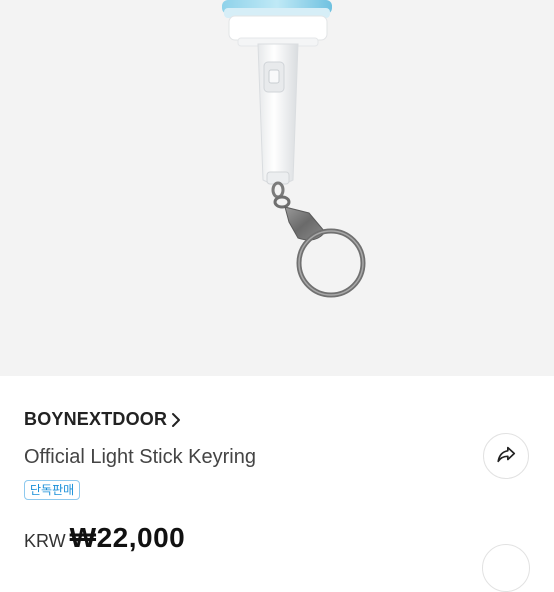 The height and width of the screenshot is (592, 554). I want to click on price-value: ₩22,000, so click(127, 537).